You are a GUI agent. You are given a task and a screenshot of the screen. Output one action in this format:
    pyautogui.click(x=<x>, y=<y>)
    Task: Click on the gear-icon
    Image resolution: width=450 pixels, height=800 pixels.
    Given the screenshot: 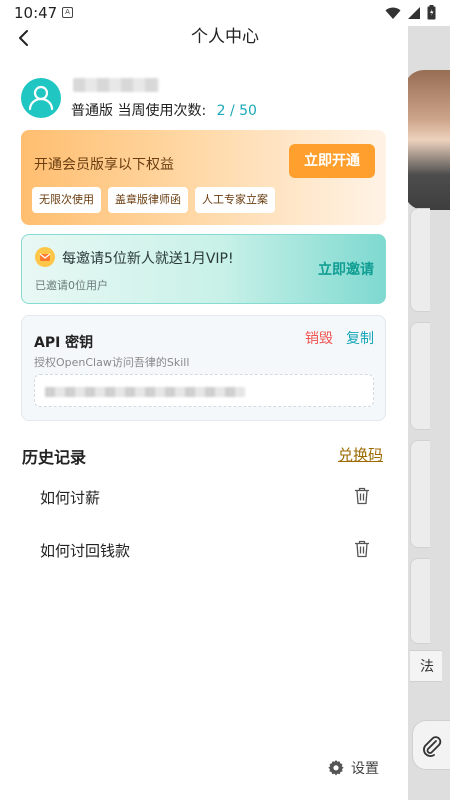 What is the action you would take?
    pyautogui.click(x=336, y=768)
    